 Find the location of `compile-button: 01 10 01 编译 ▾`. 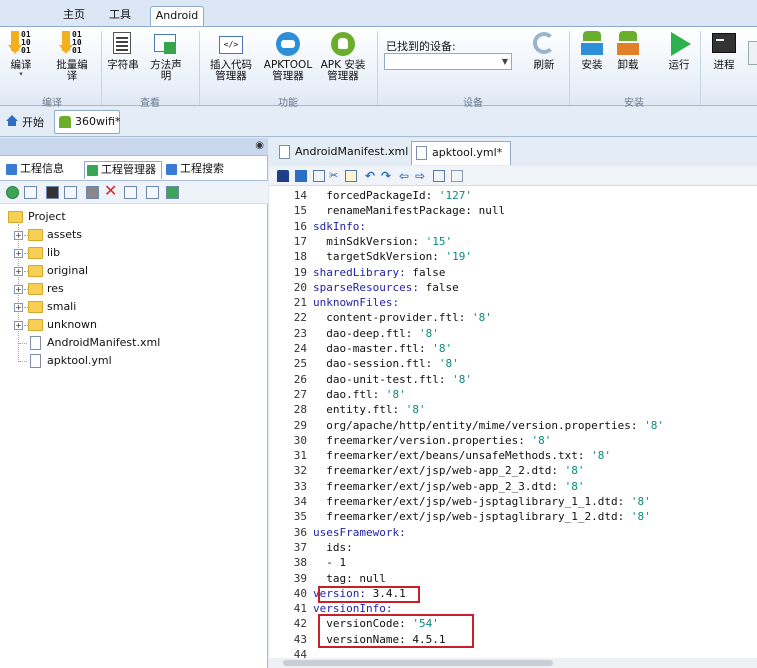

compile-button: 01 10 01 编译 ▾ is located at coordinates (21, 54).